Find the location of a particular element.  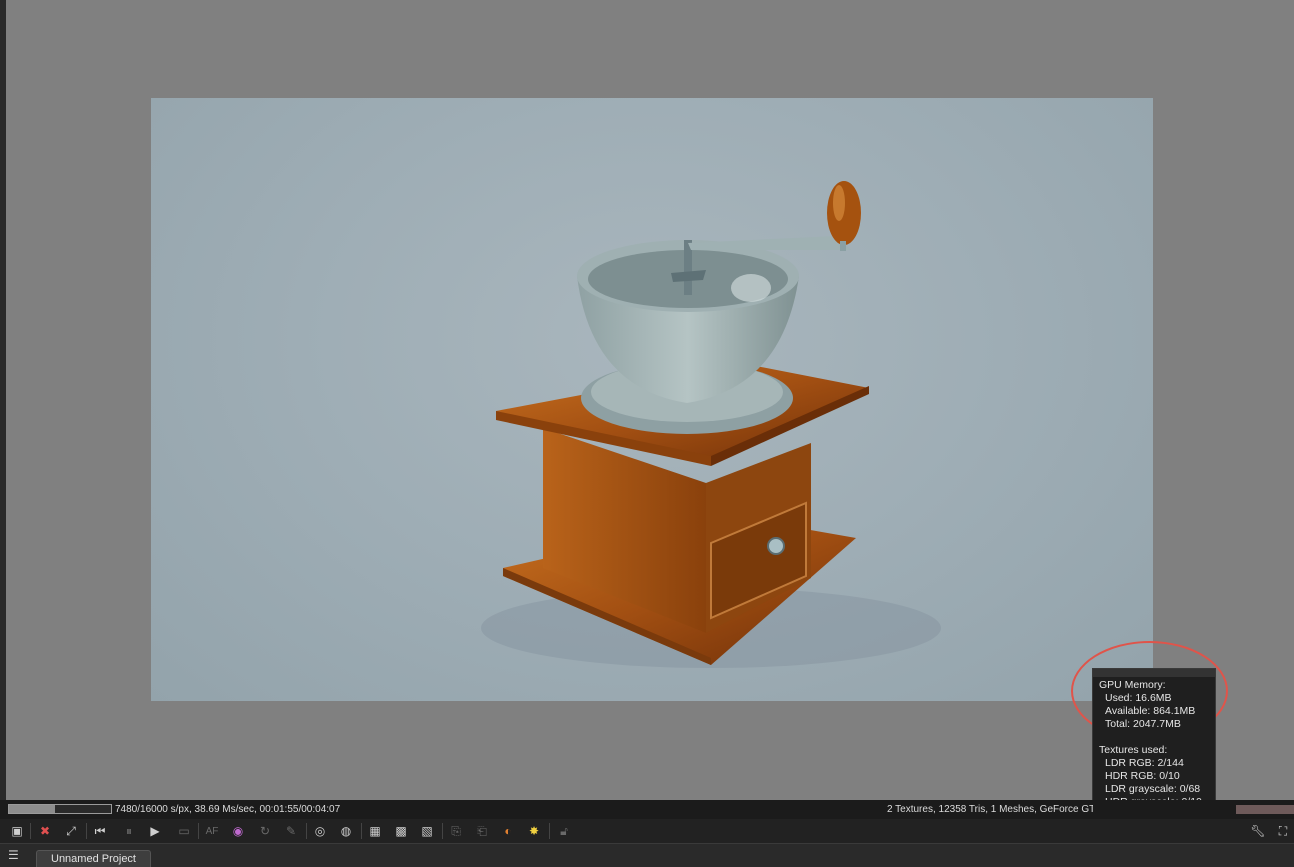

af-icon: AF is located at coordinates (212, 831).